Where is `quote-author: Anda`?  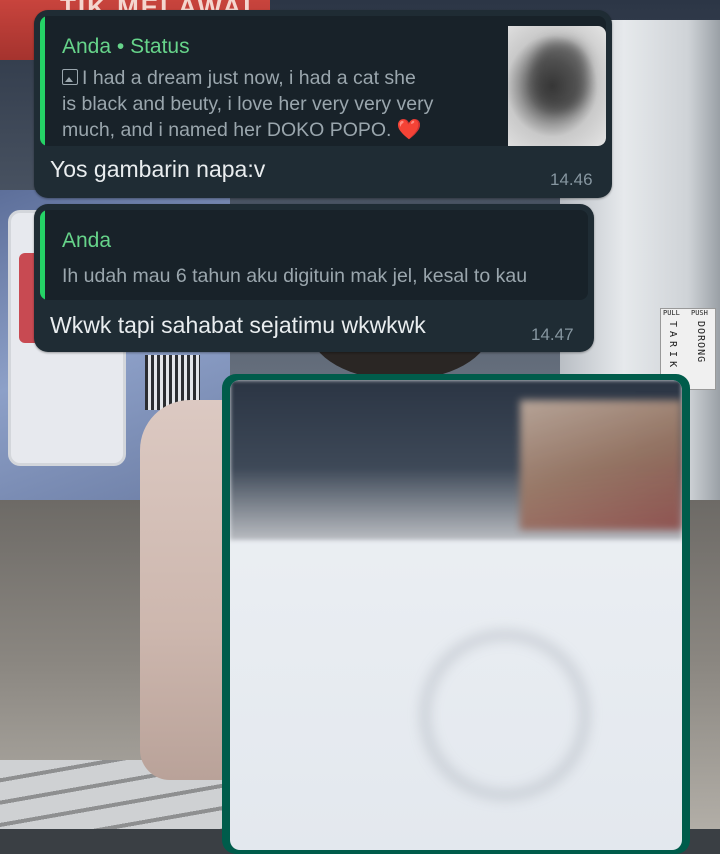
quote-author: Anda is located at coordinates (87, 240).